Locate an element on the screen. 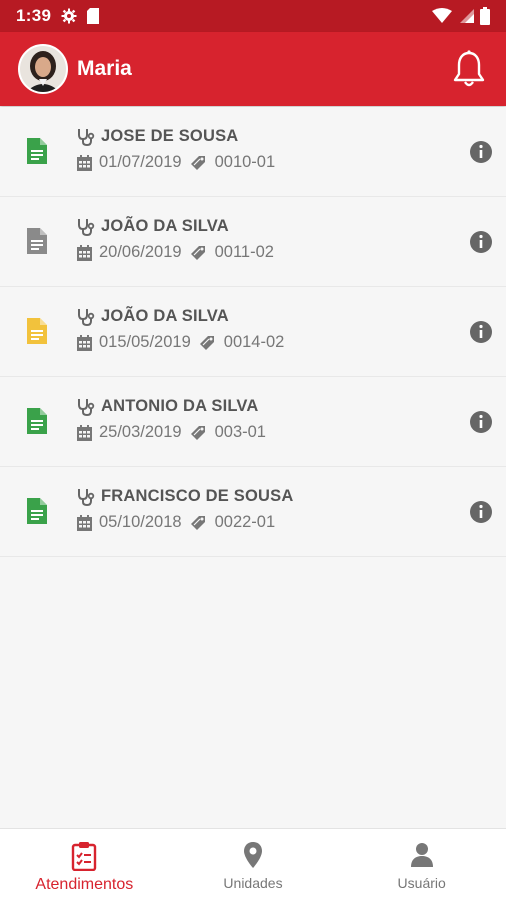 The image size is (506, 900). settings-gear-icon is located at coordinates (69, 16).